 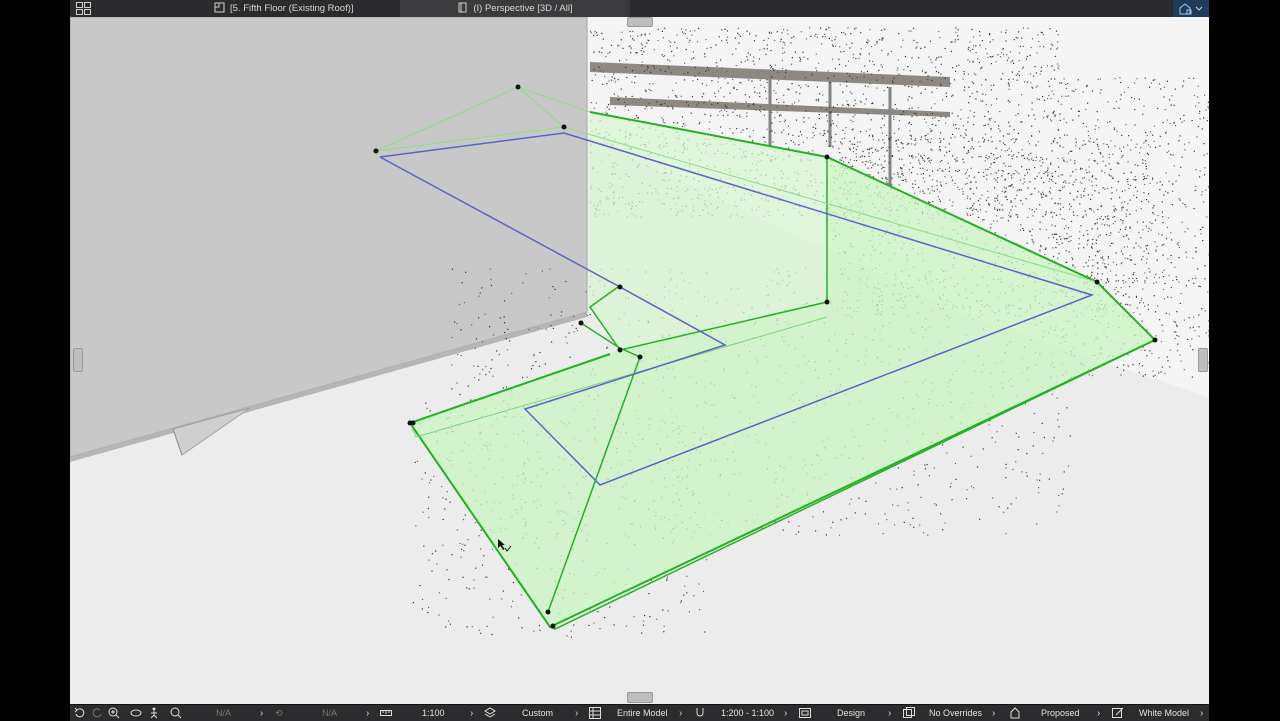 I want to click on model-view-value: Entire Model, so click(x=642, y=713).